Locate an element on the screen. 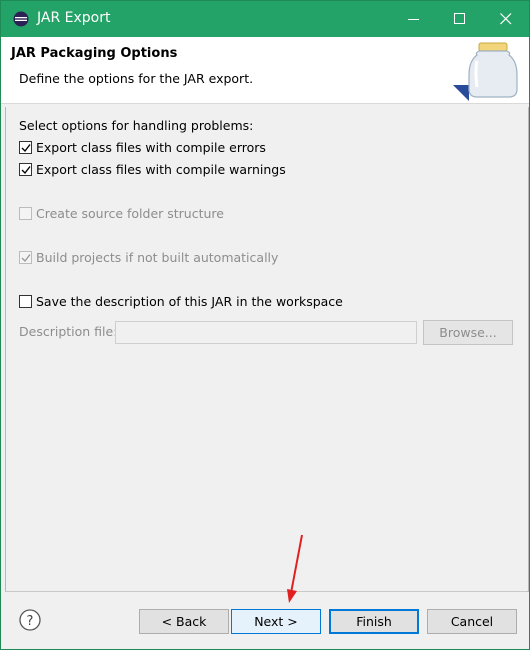 The height and width of the screenshot is (650, 530). export-errors-checkbox-row: Export class files with compile errors is located at coordinates (142, 147).